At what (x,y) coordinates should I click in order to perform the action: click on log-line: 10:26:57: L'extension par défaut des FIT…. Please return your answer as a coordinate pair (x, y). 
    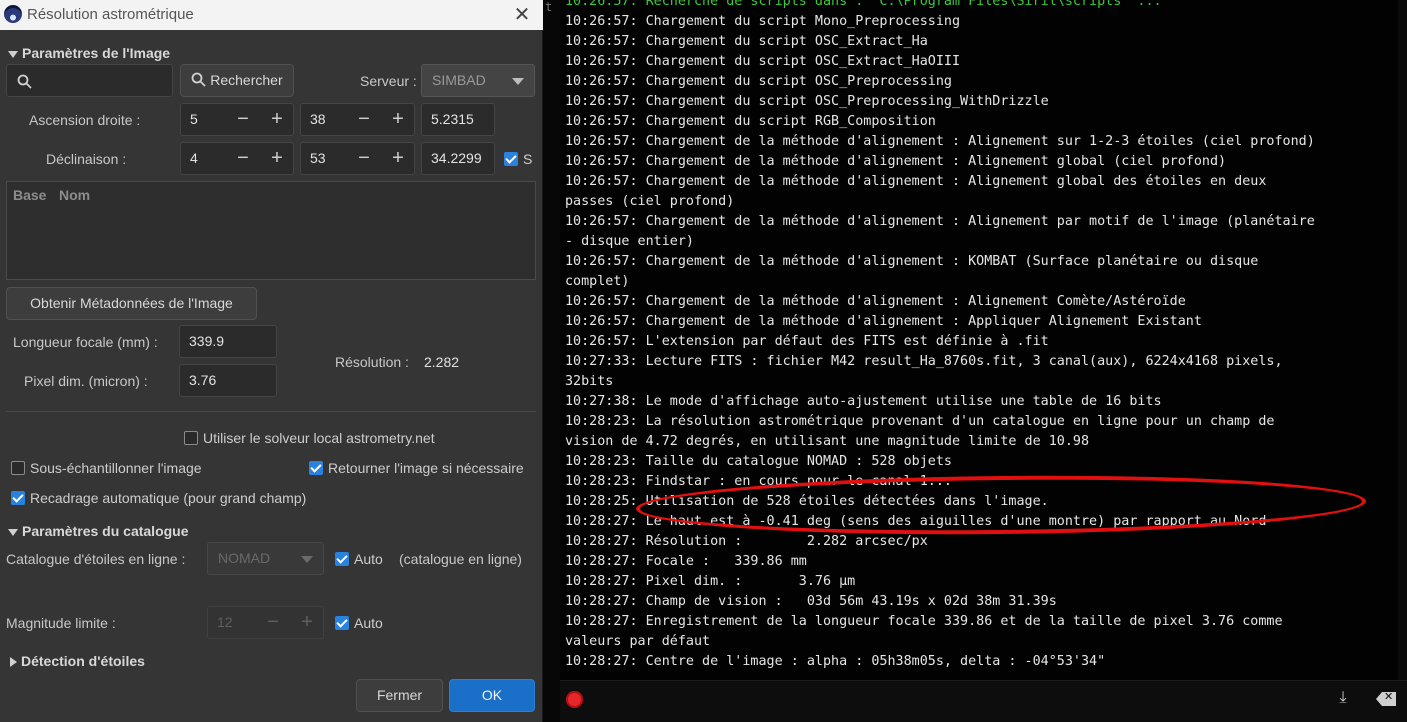
    Looking at the image, I should click on (807, 341).